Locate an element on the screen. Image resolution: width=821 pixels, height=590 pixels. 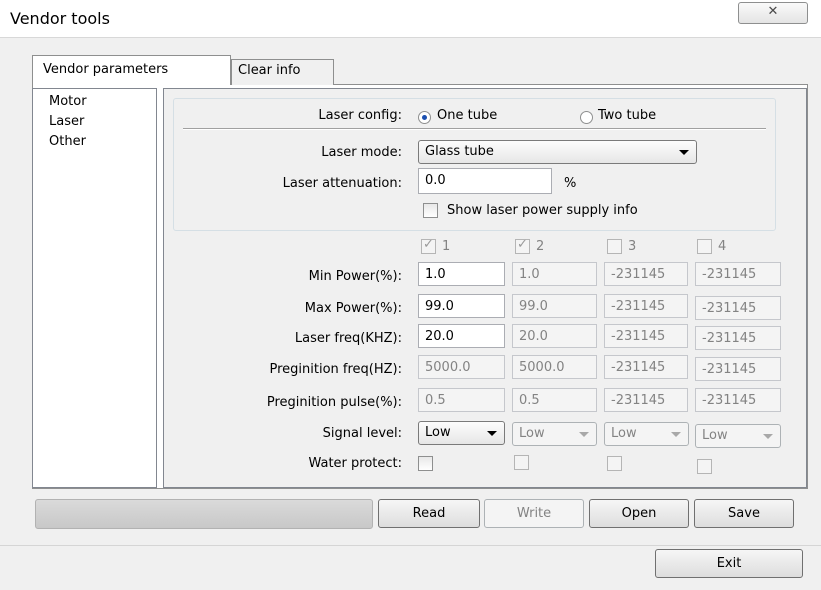
attenuation-unit: % is located at coordinates (570, 183).